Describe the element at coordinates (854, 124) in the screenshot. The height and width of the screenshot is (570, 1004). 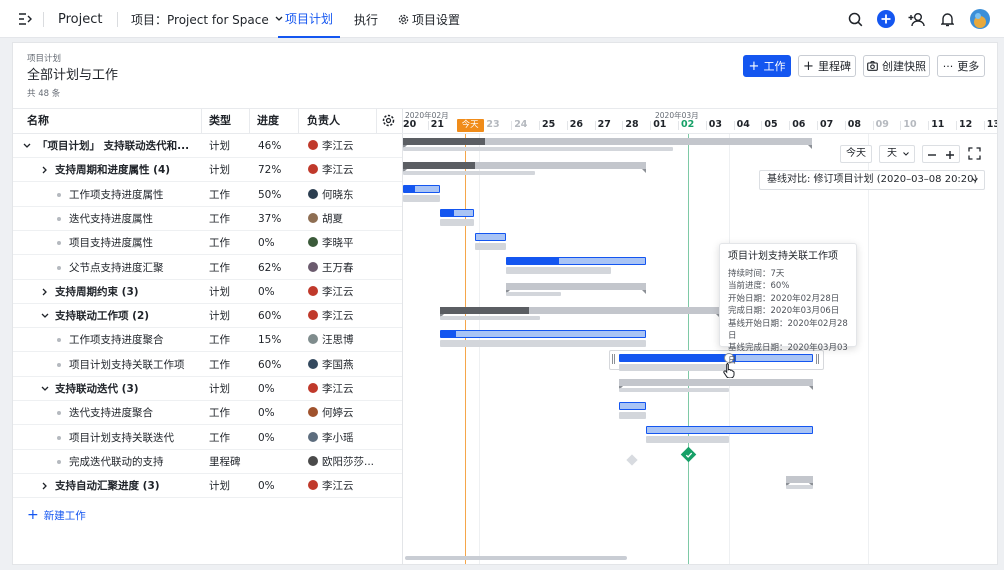
I see `day-label: 08` at that location.